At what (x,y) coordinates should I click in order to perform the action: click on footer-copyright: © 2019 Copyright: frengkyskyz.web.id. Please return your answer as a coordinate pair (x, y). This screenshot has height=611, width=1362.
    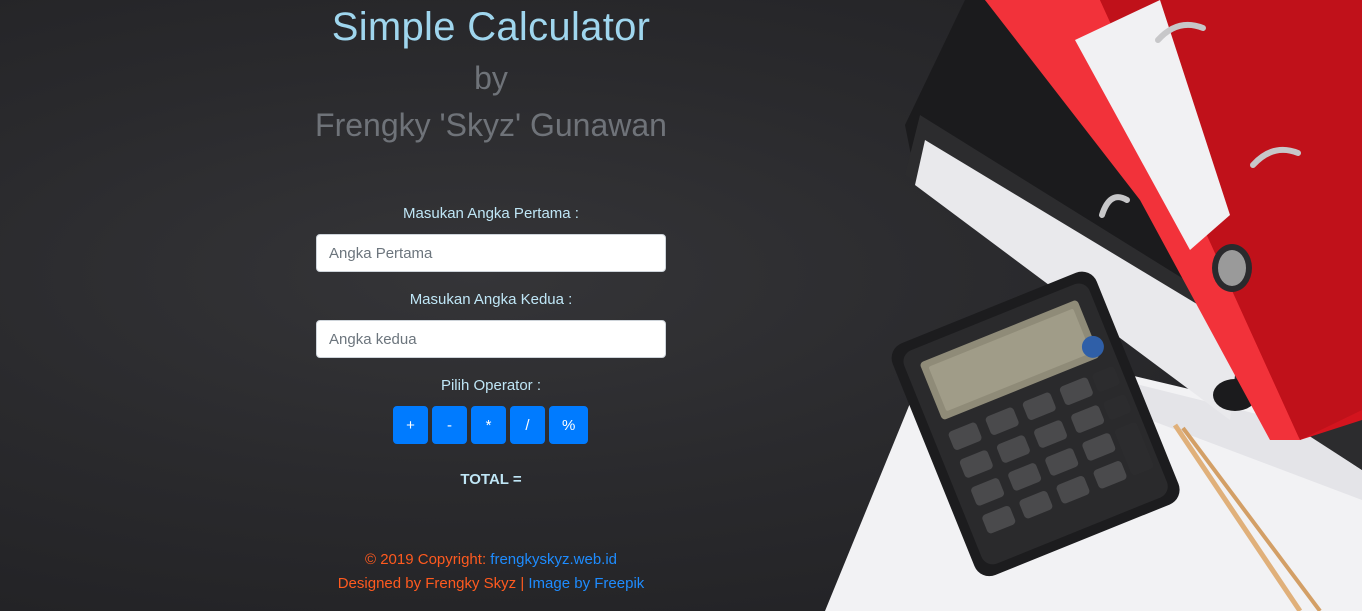
    Looking at the image, I should click on (491, 559).